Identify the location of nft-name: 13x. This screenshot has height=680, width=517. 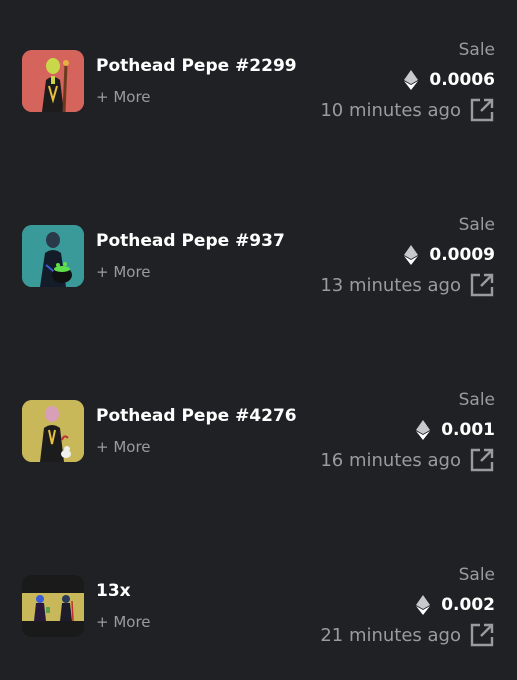
(113, 591).